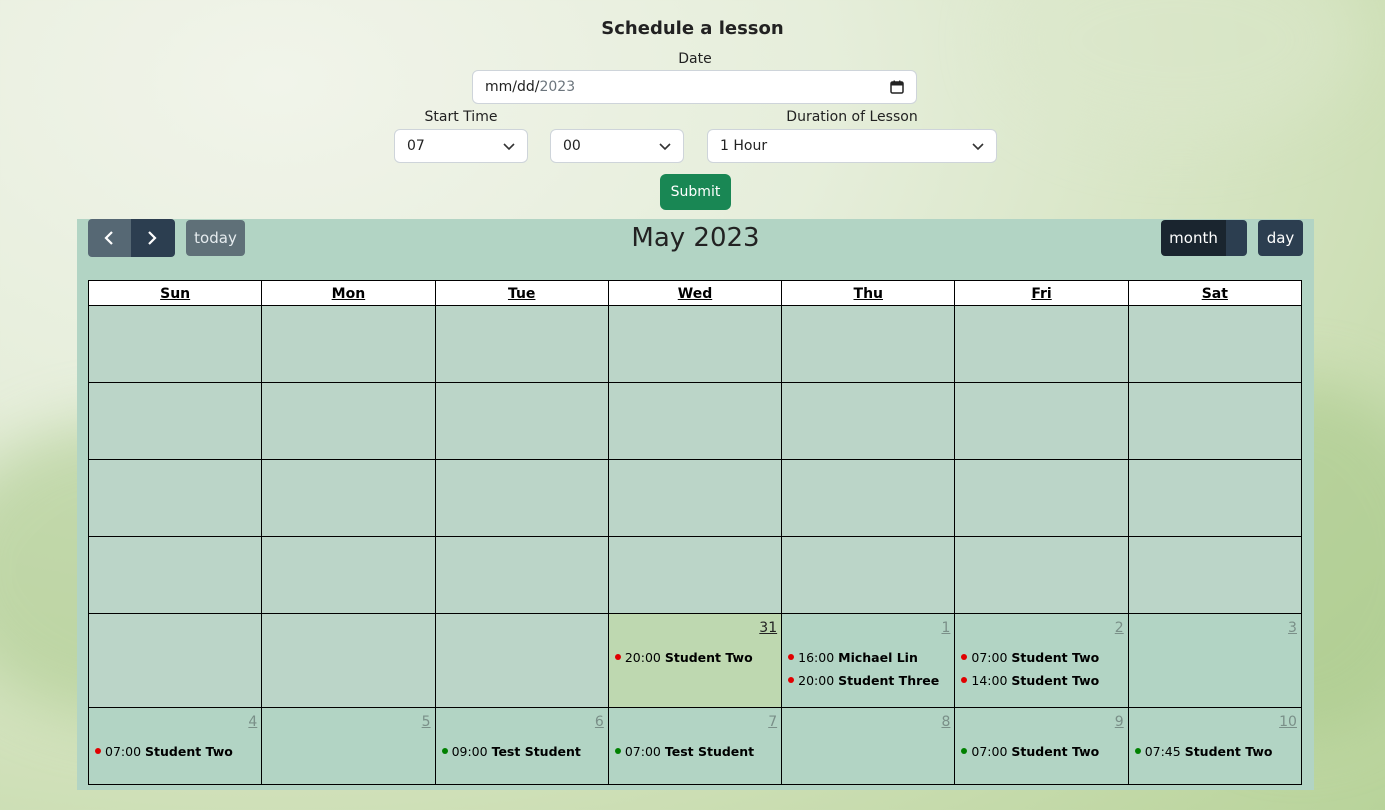 Image resolution: width=1385 pixels, height=810 pixels. What do you see at coordinates (694, 293) in the screenshot?
I see `weekday-wed: Wed` at bounding box center [694, 293].